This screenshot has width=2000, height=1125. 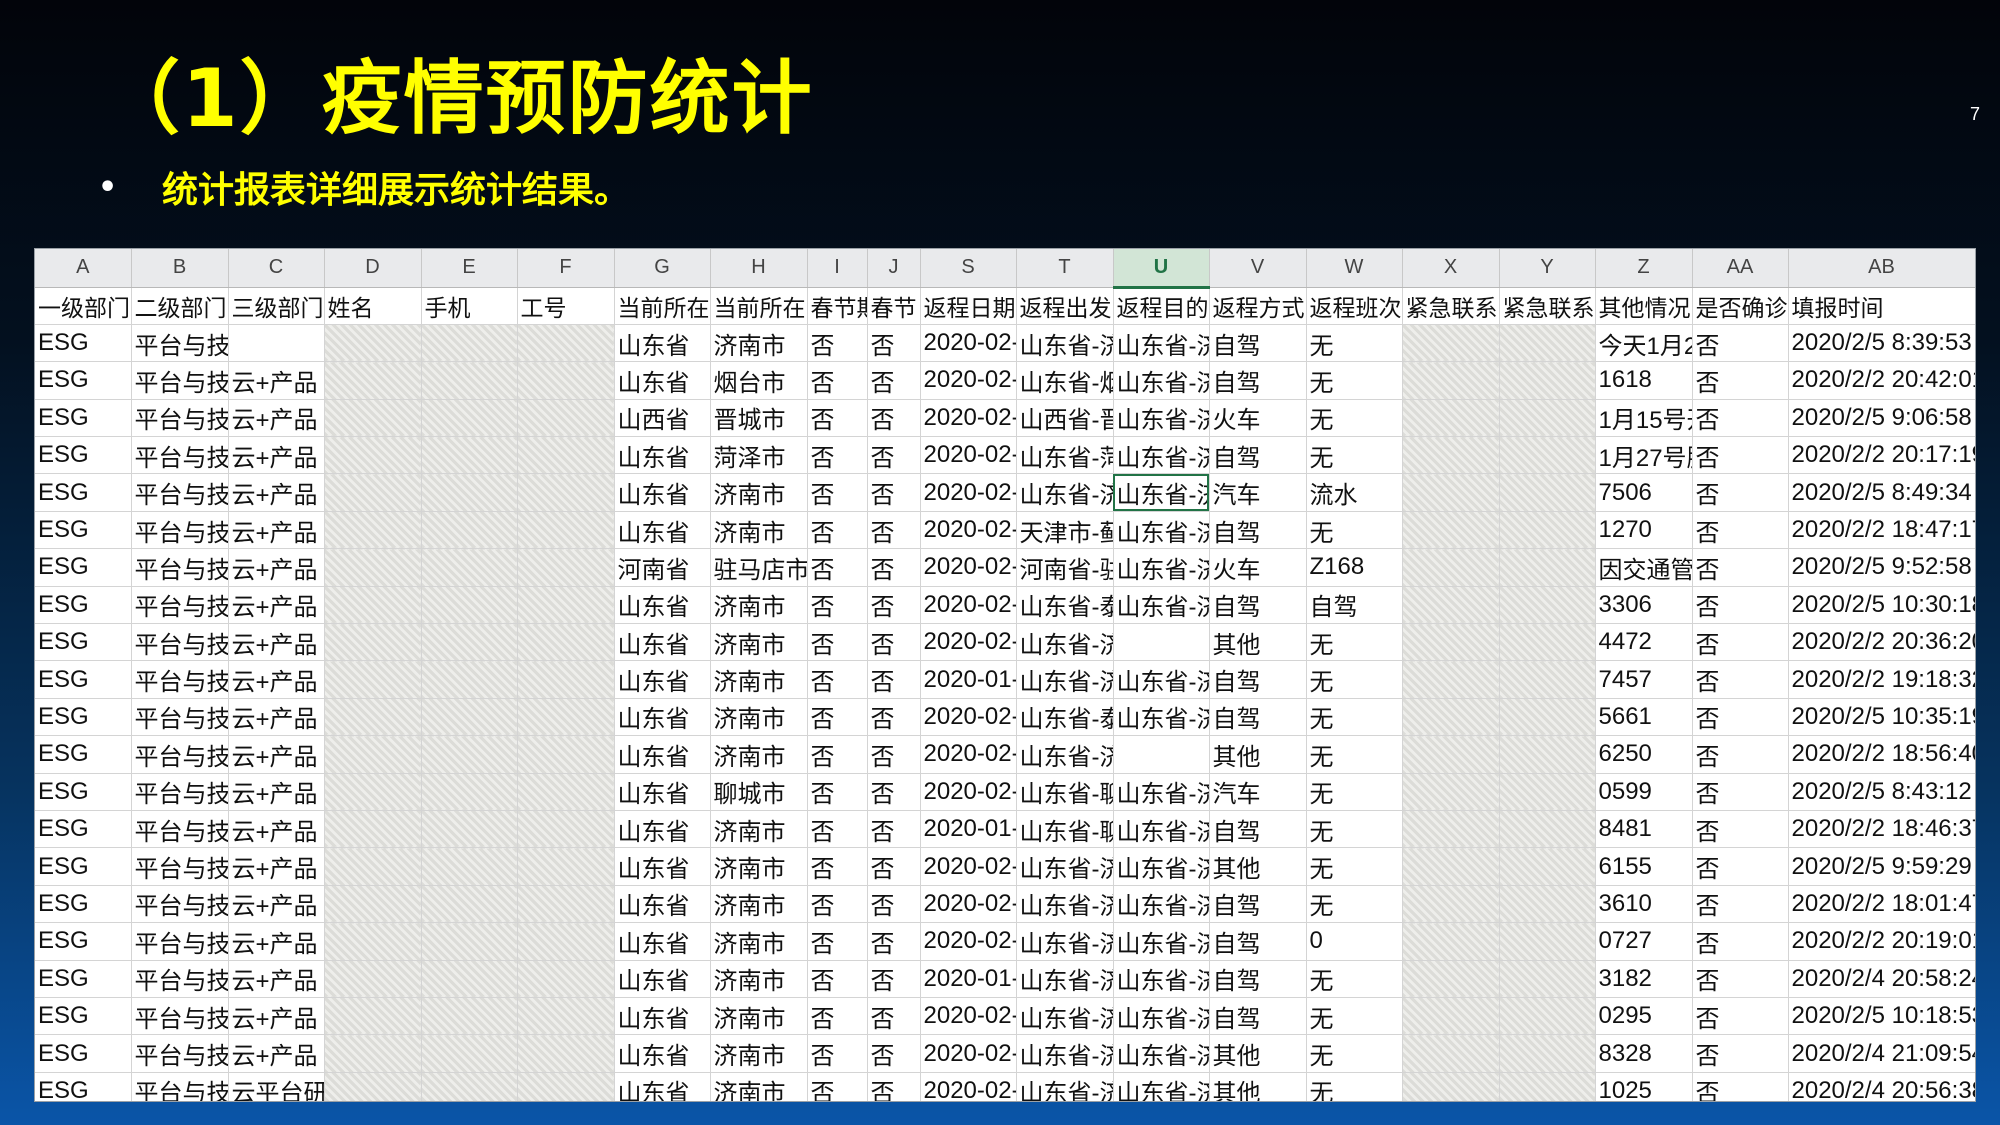 What do you see at coordinates (1881, 829) in the screenshot?
I see `table-cell: 2020/2/2 18:46:37` at bounding box center [1881, 829].